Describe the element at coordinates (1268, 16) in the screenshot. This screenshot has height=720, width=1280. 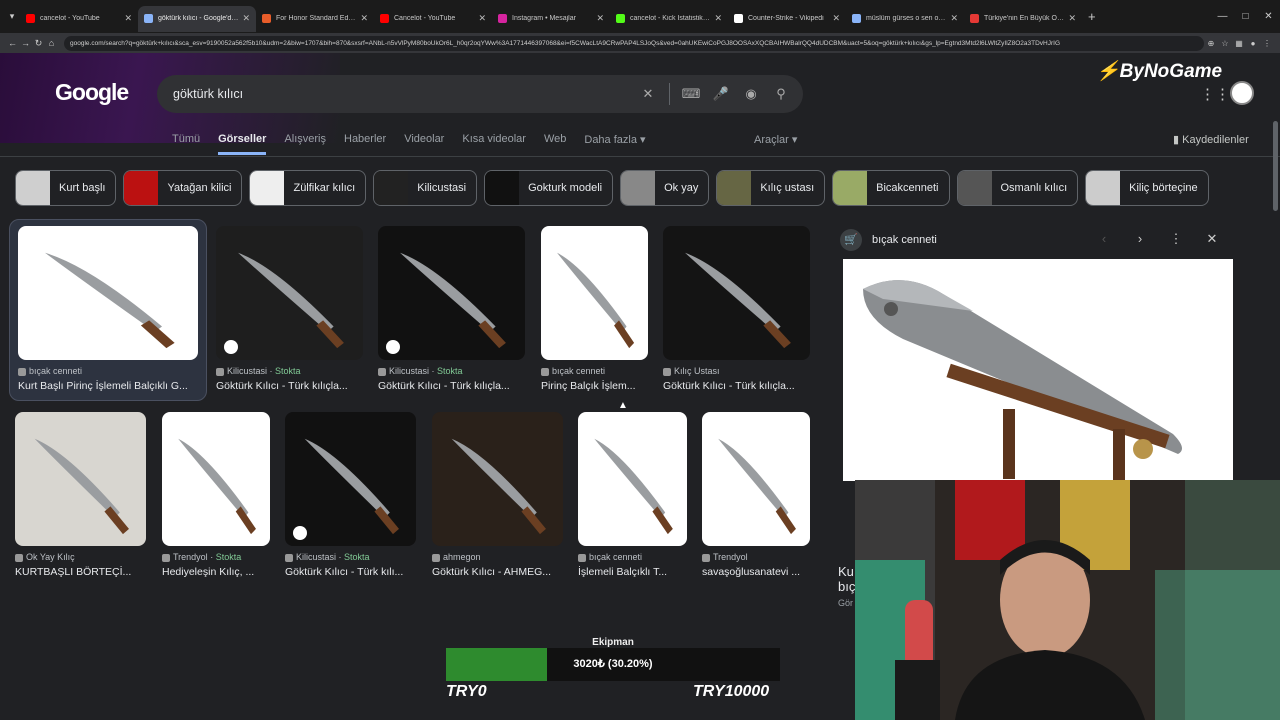
I see `close-window-icon: ✕` at that location.